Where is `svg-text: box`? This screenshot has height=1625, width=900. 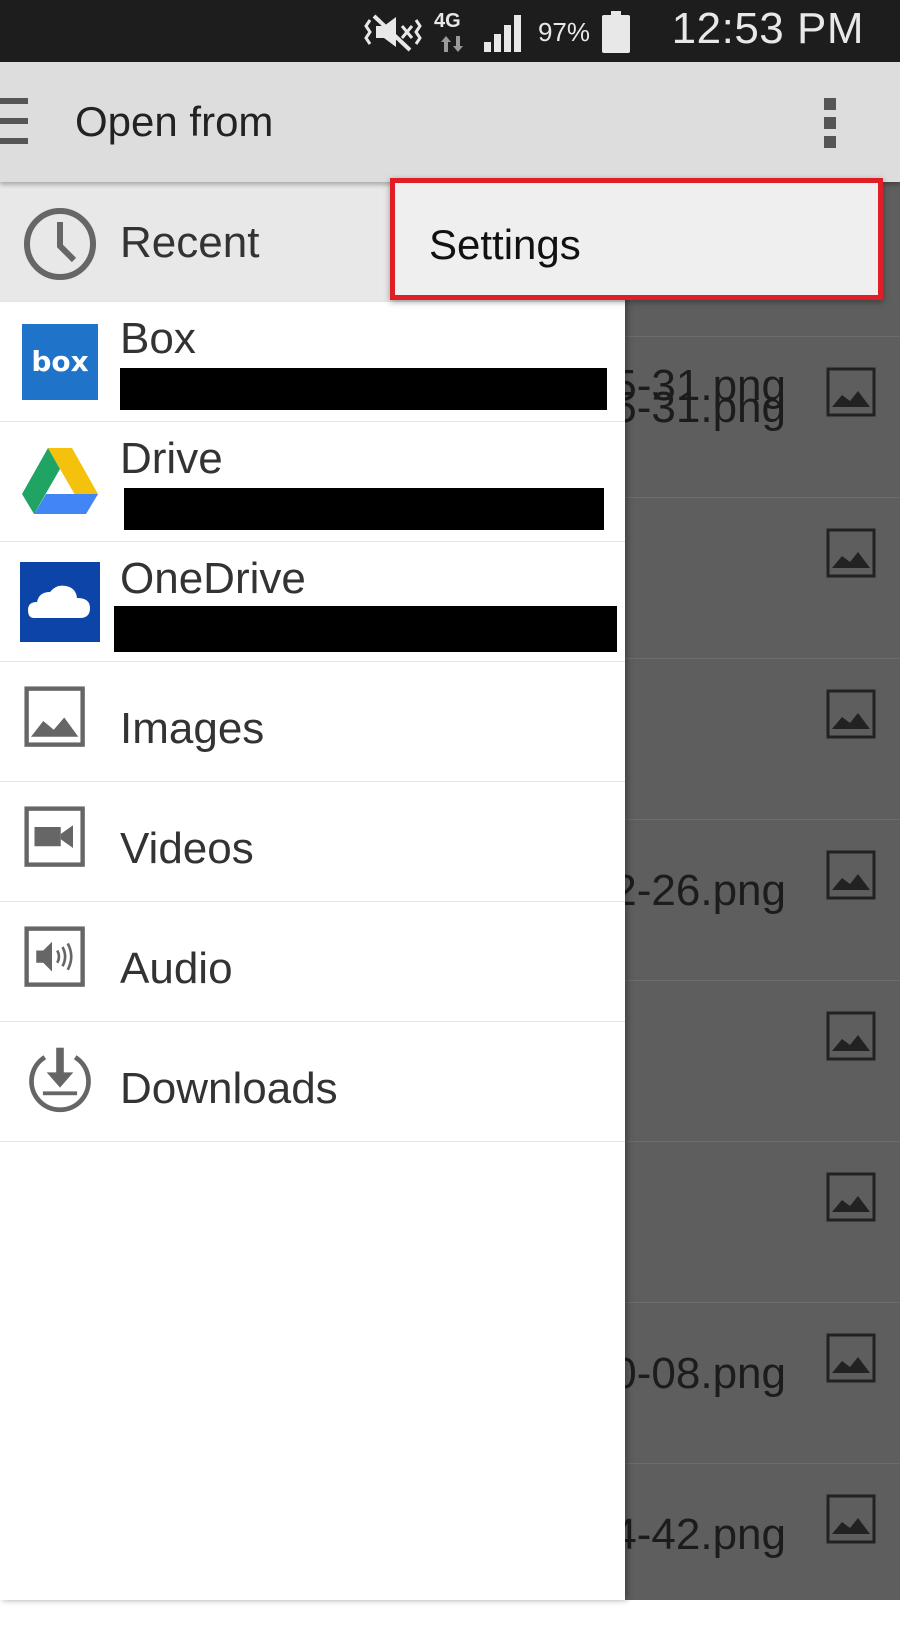 svg-text: box is located at coordinates (59, 361).